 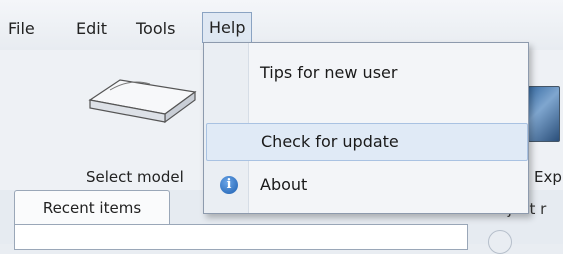 I want to click on menu-file: File, so click(x=21, y=29).